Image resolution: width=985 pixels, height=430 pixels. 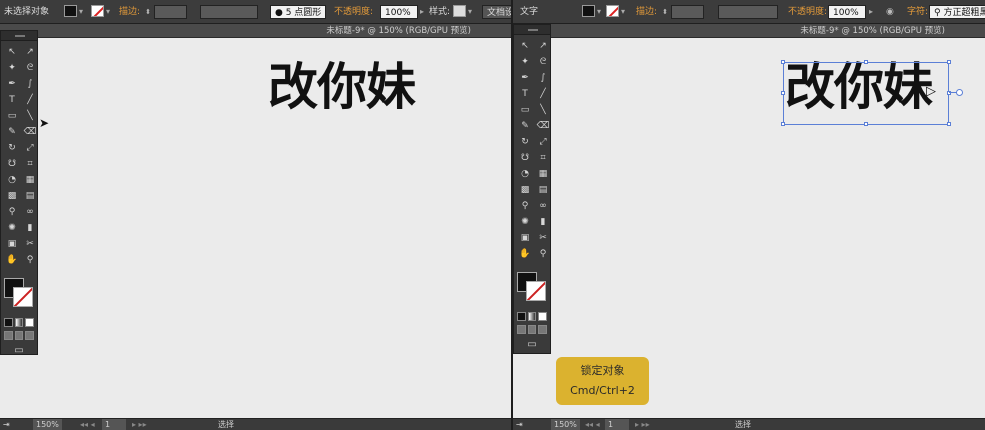 What do you see at coordinates (422, 12) in the screenshot?
I see `opacity-dropdown-icon: ▸` at bounding box center [422, 12].